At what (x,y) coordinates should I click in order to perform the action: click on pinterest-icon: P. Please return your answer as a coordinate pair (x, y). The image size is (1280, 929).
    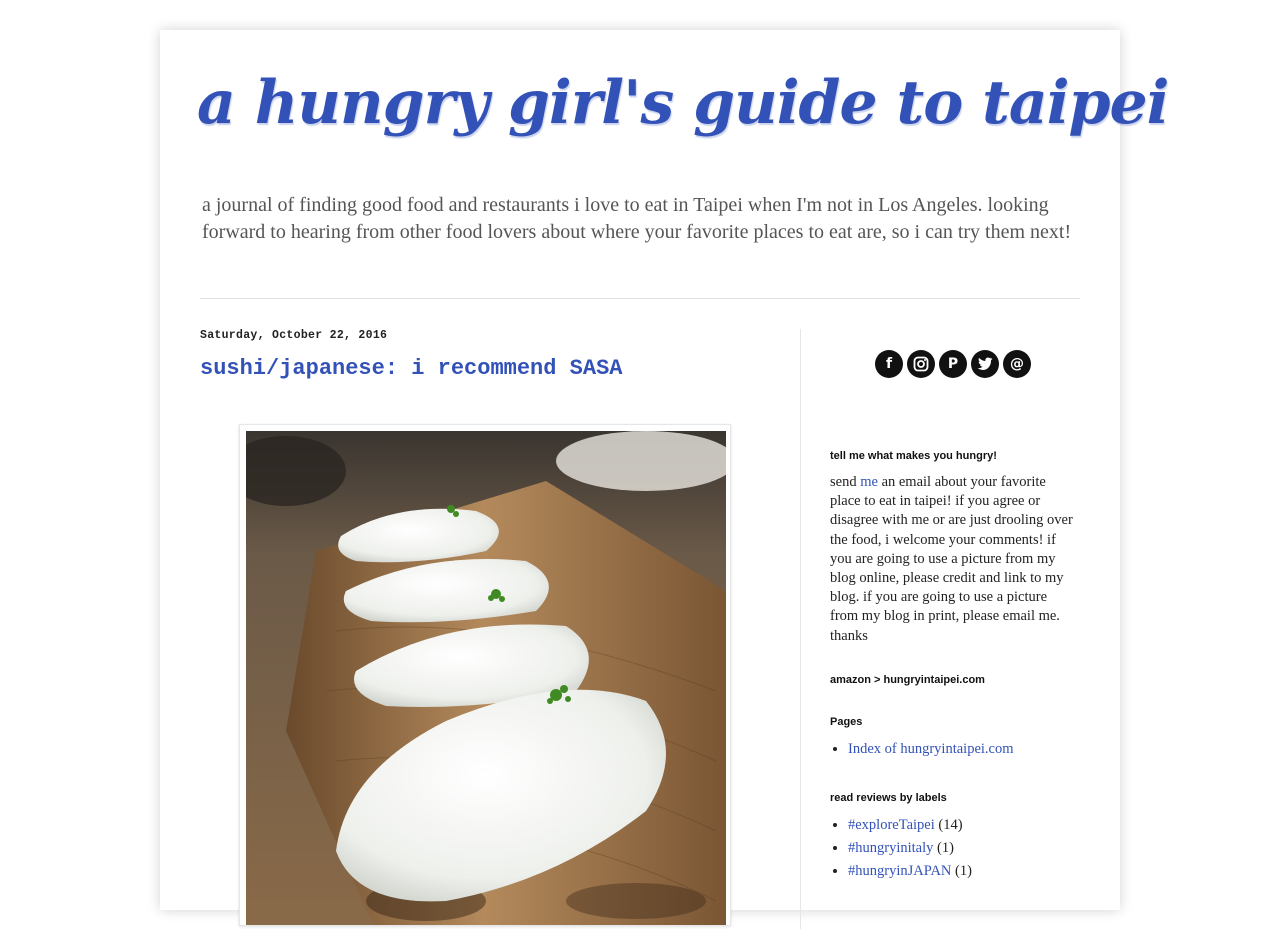
    Looking at the image, I should click on (953, 364).